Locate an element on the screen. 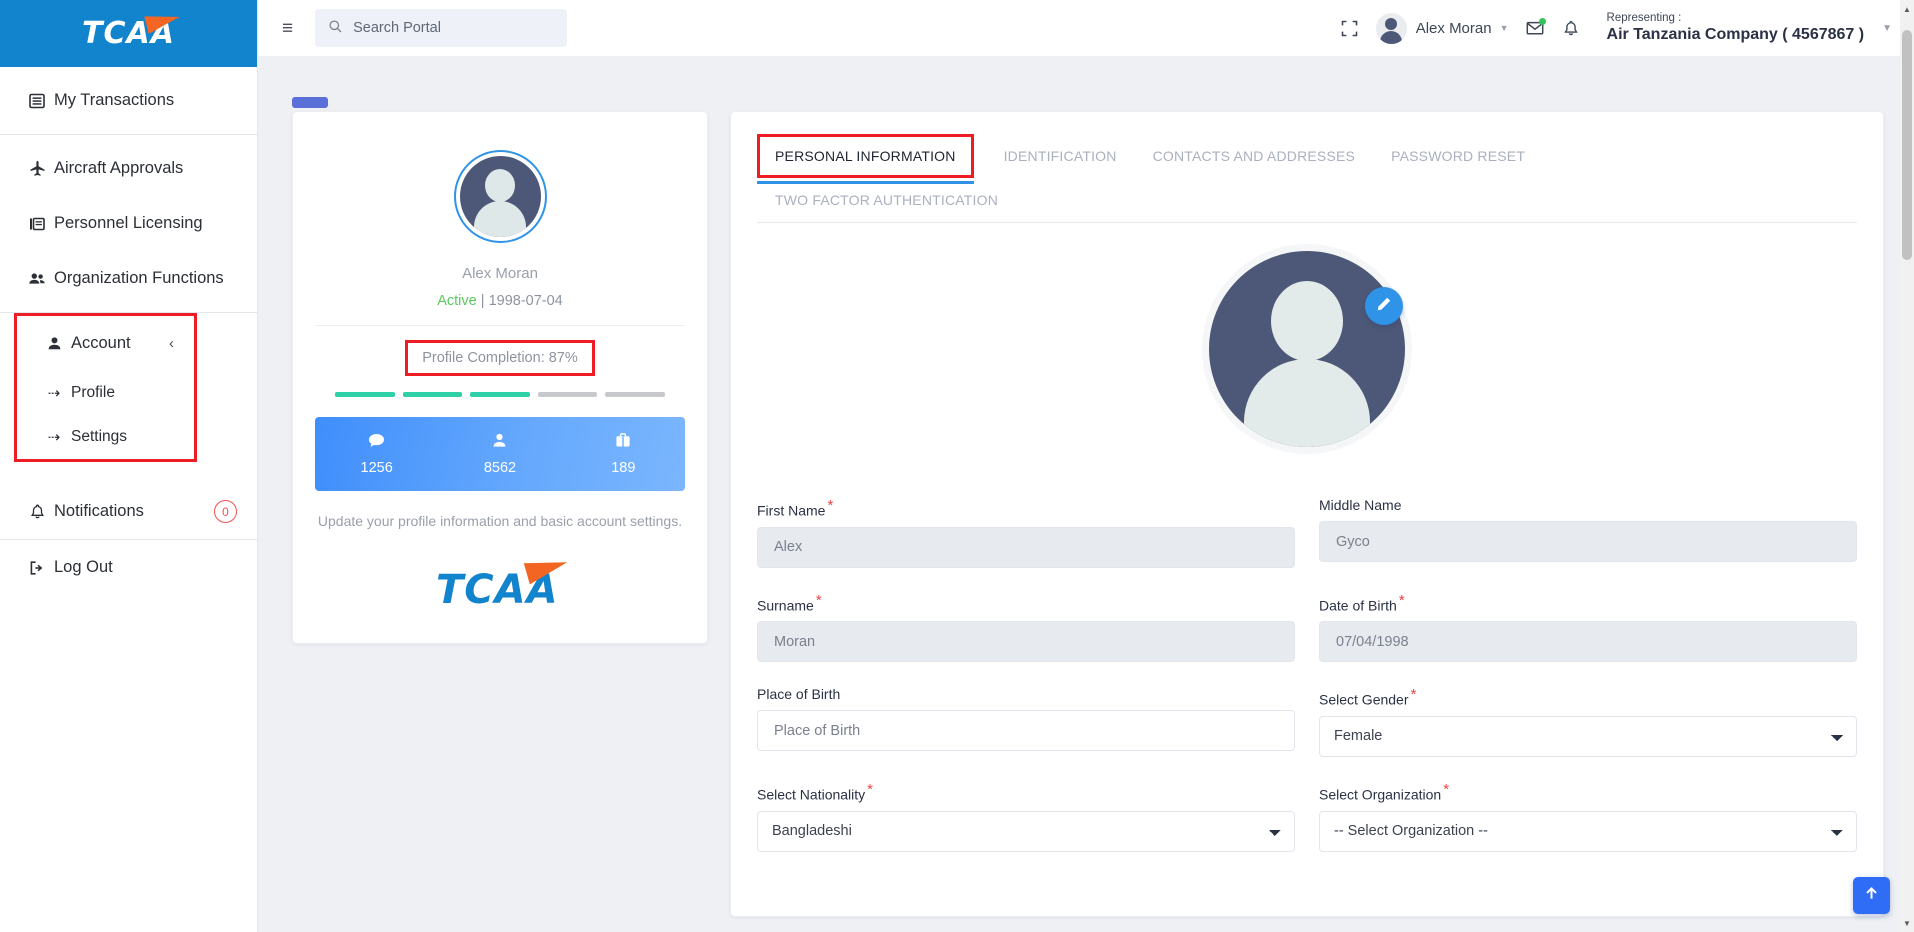  tab-contacts-and-addresses: CONTACTS AND ADDRESSES is located at coordinates (1254, 156).